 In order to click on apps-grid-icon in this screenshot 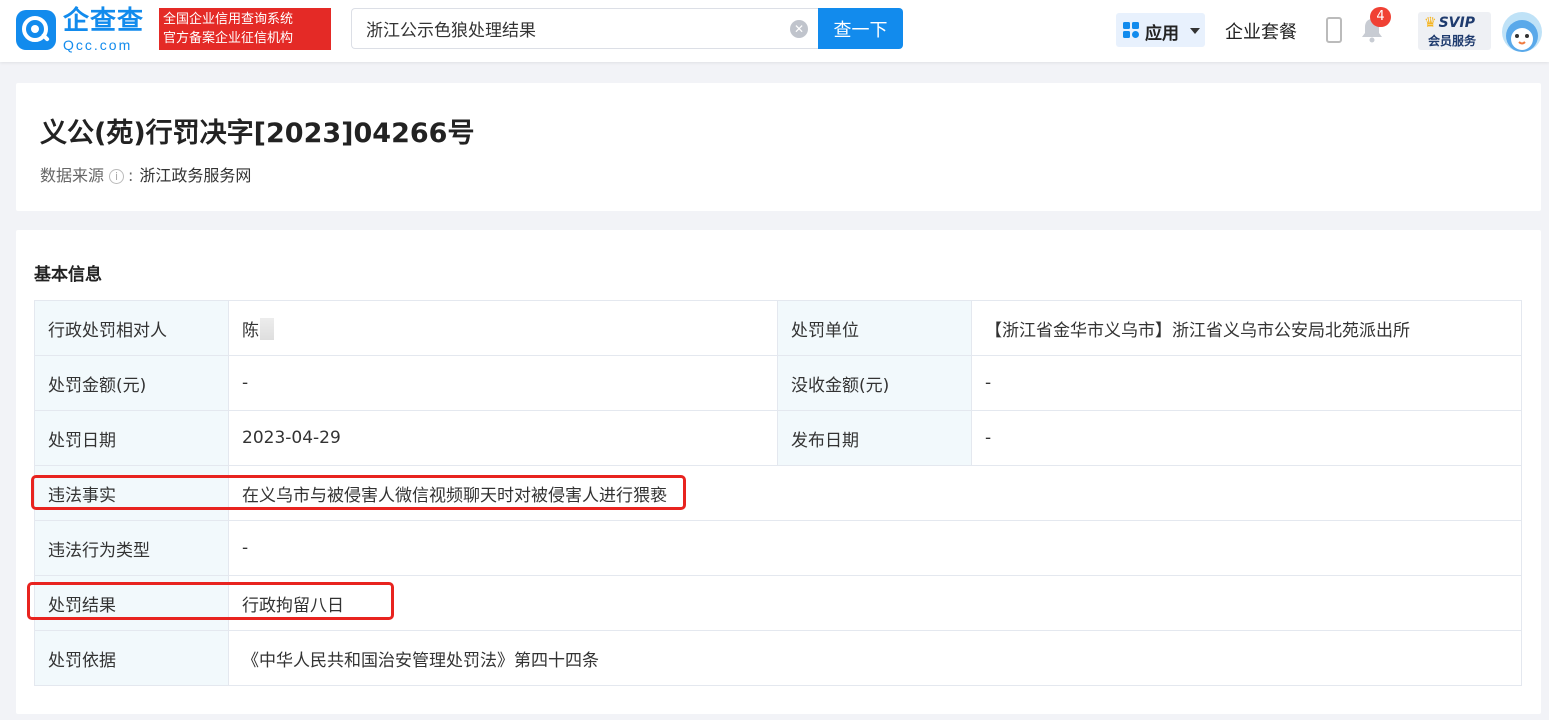, I will do `click(1131, 30)`.